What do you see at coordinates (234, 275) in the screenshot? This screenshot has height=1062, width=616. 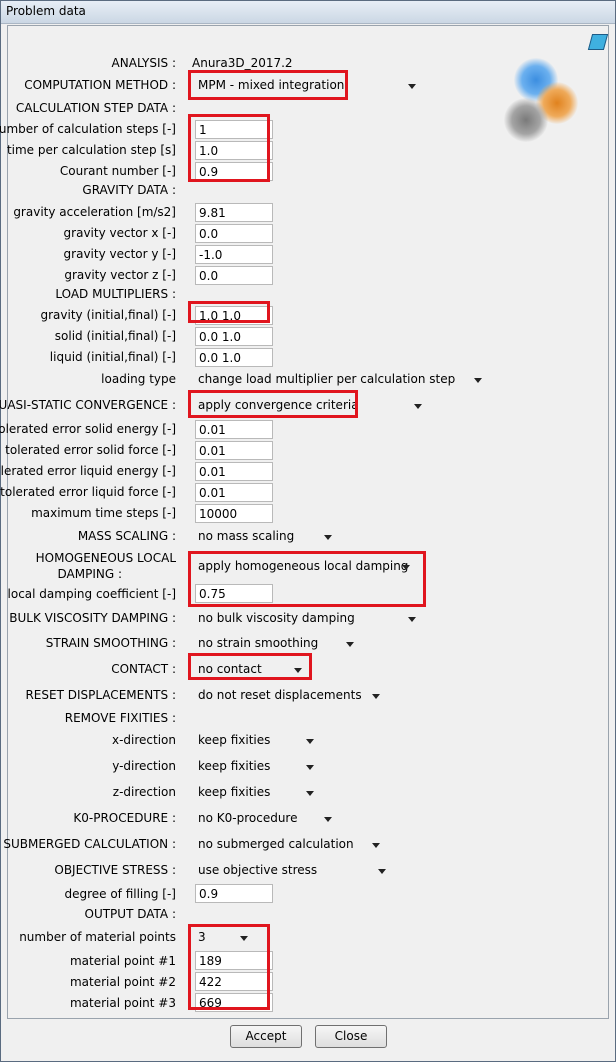 I see `gravity-z-input: 0.0` at bounding box center [234, 275].